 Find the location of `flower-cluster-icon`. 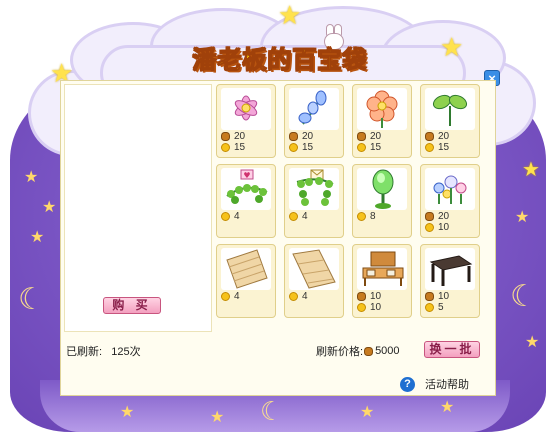

flower-cluster-icon is located at coordinates (450, 189).